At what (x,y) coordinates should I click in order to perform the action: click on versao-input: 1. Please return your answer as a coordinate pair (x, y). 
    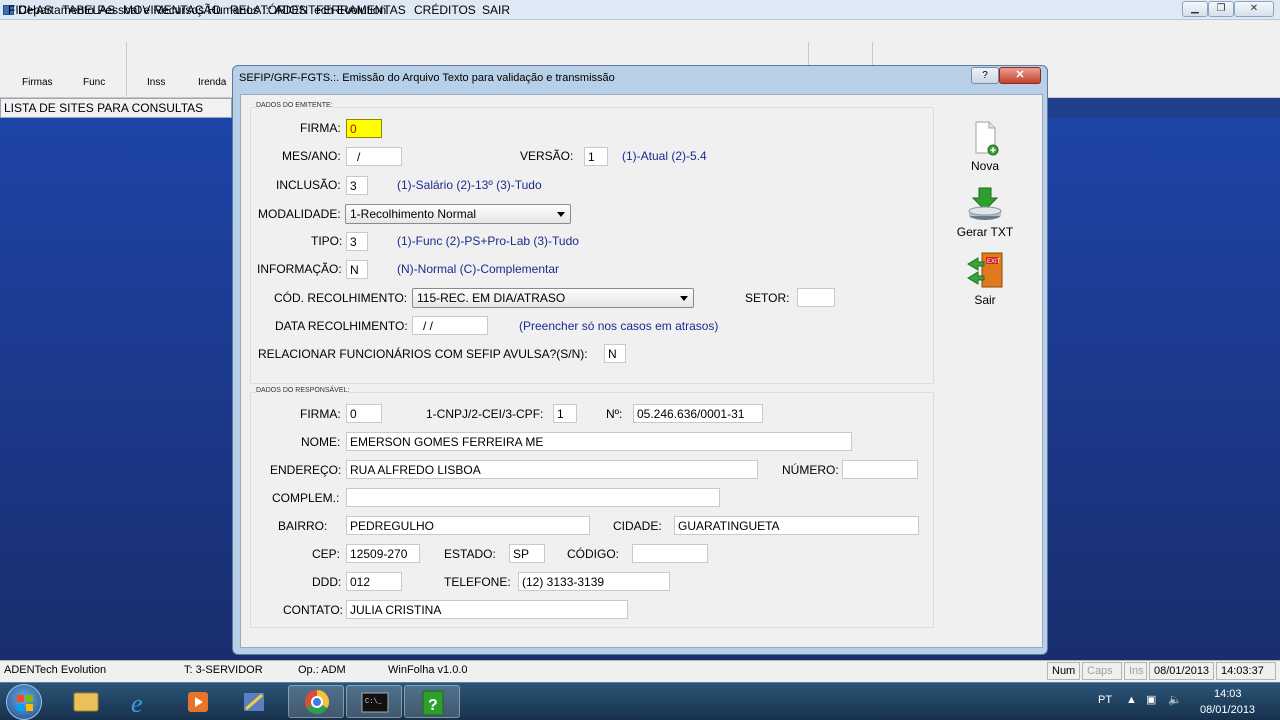
    Looking at the image, I should click on (596, 156).